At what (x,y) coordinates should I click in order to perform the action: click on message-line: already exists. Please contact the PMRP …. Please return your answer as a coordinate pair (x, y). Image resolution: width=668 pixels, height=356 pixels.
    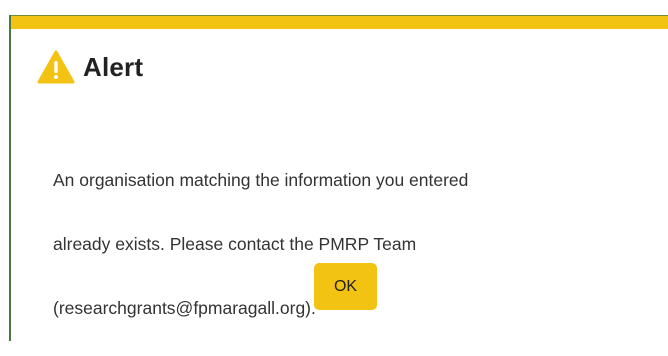
    Looking at the image, I should click on (235, 244).